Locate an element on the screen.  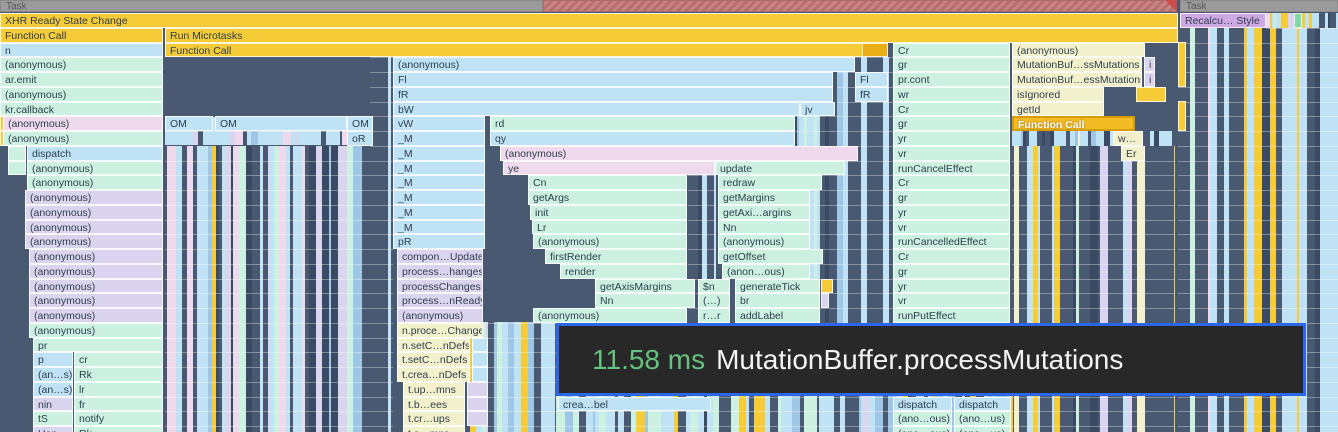
frame-vr: vr is located at coordinates (951, 300).